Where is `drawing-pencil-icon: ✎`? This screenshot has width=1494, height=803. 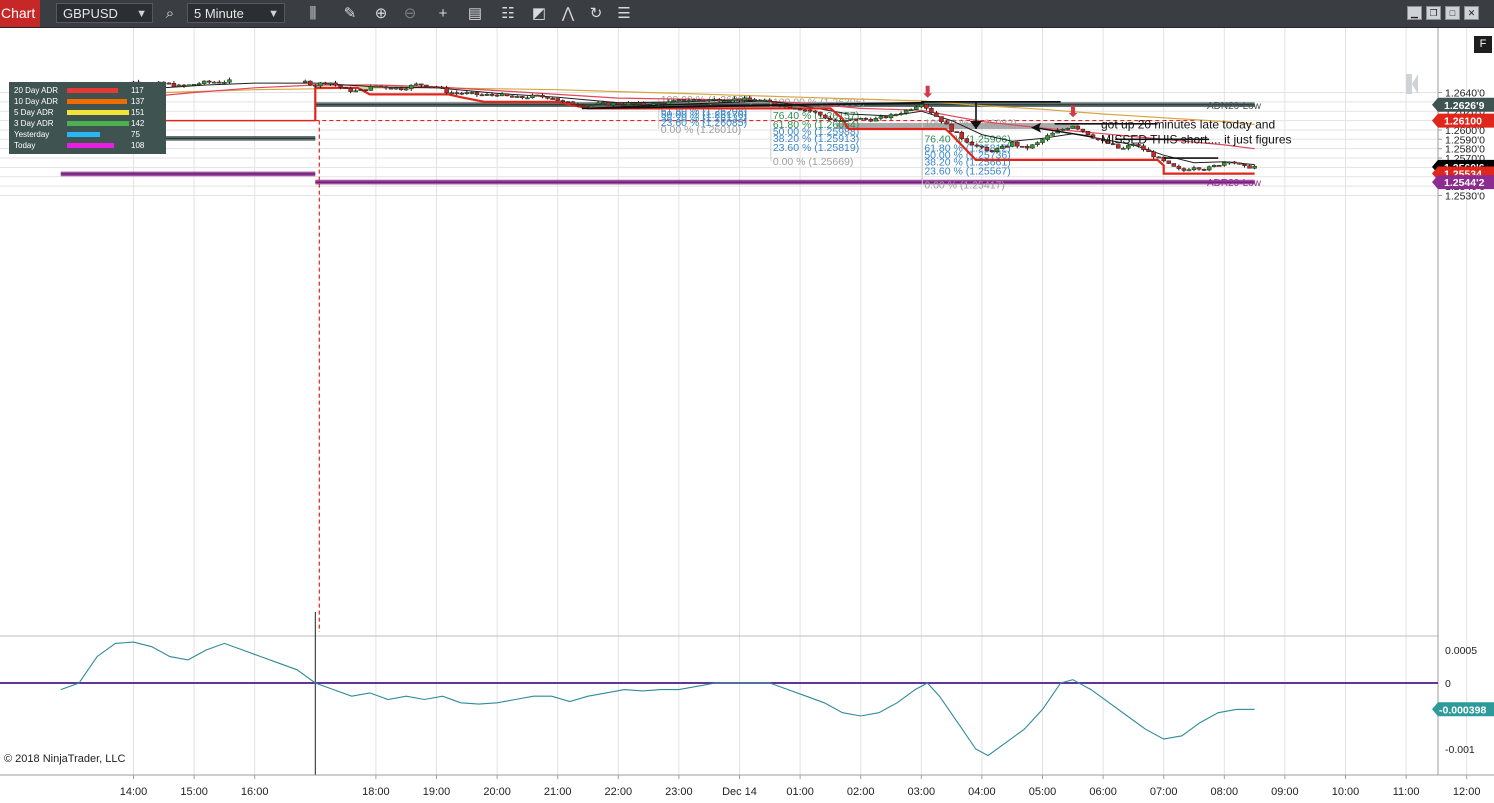 drawing-pencil-icon: ✎ is located at coordinates (350, 13).